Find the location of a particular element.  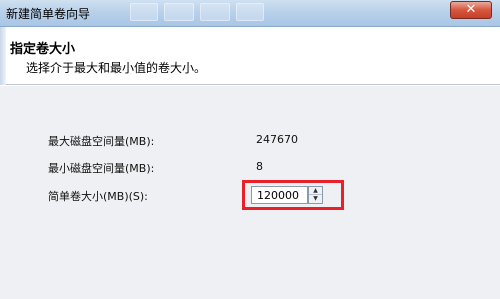

max-space-label: 最大磁盘空间量(MB): is located at coordinates (101, 141).